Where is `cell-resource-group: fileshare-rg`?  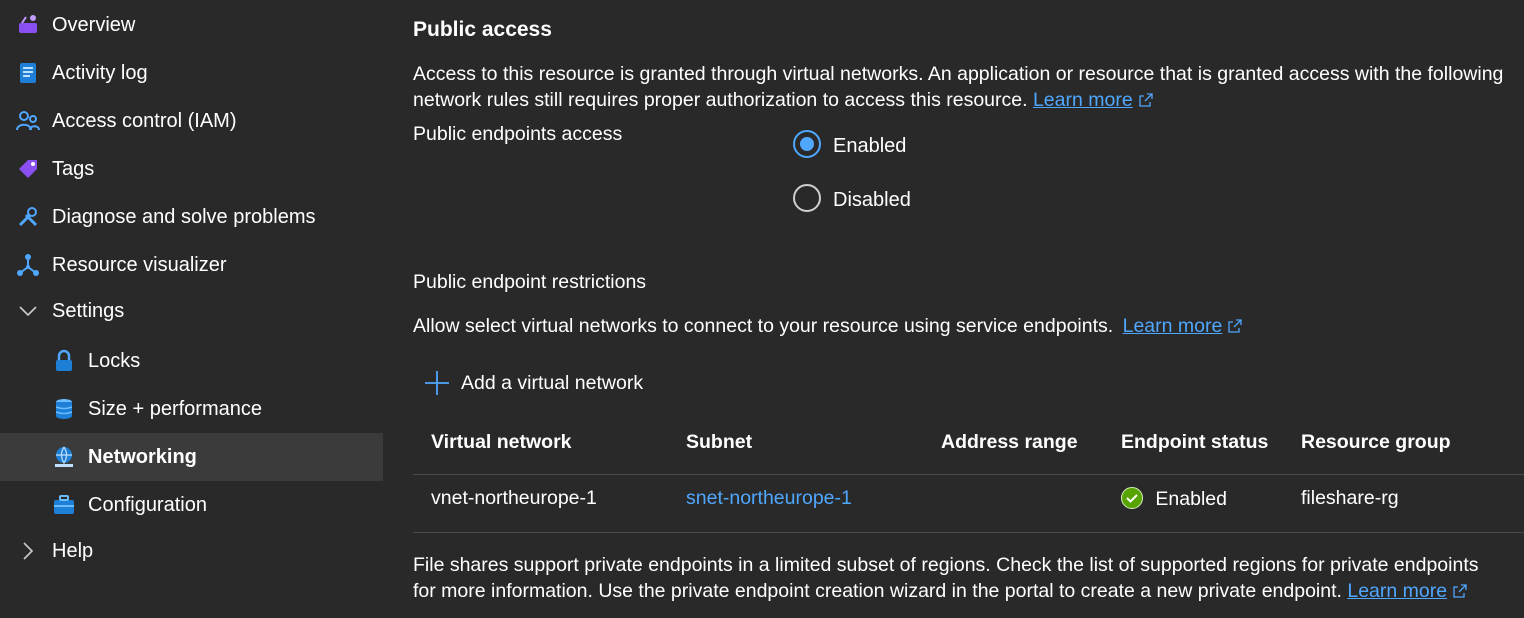 cell-resource-group: fileshare-rg is located at coordinates (1350, 498).